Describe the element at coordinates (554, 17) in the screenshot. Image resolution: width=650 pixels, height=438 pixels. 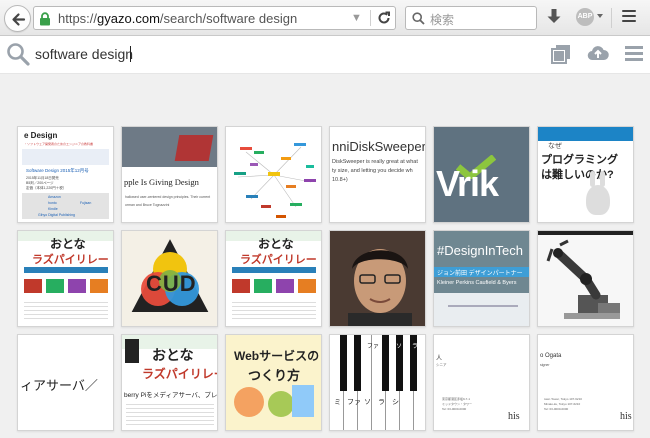
I see `download-icon` at that location.